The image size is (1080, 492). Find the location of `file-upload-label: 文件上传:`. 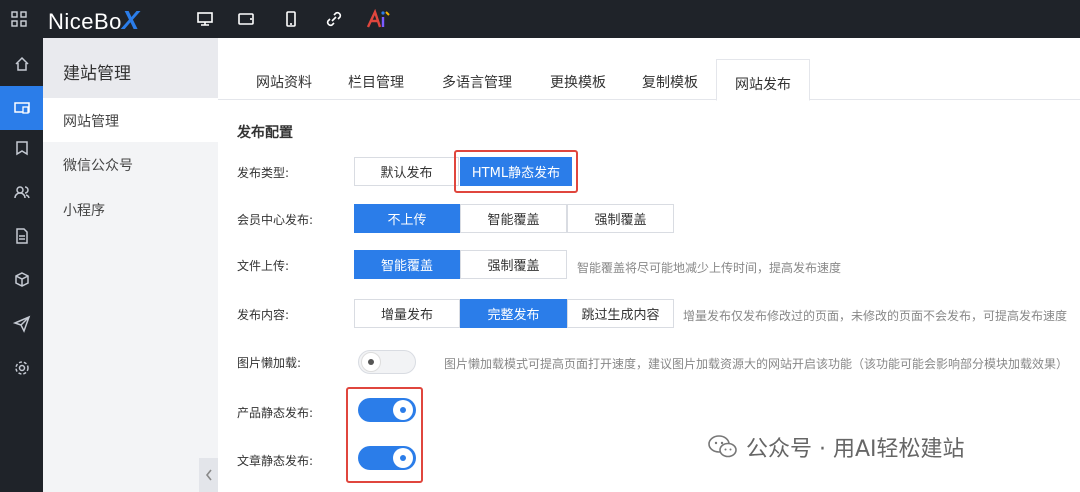

file-upload-label: 文件上传: is located at coordinates (263, 266).